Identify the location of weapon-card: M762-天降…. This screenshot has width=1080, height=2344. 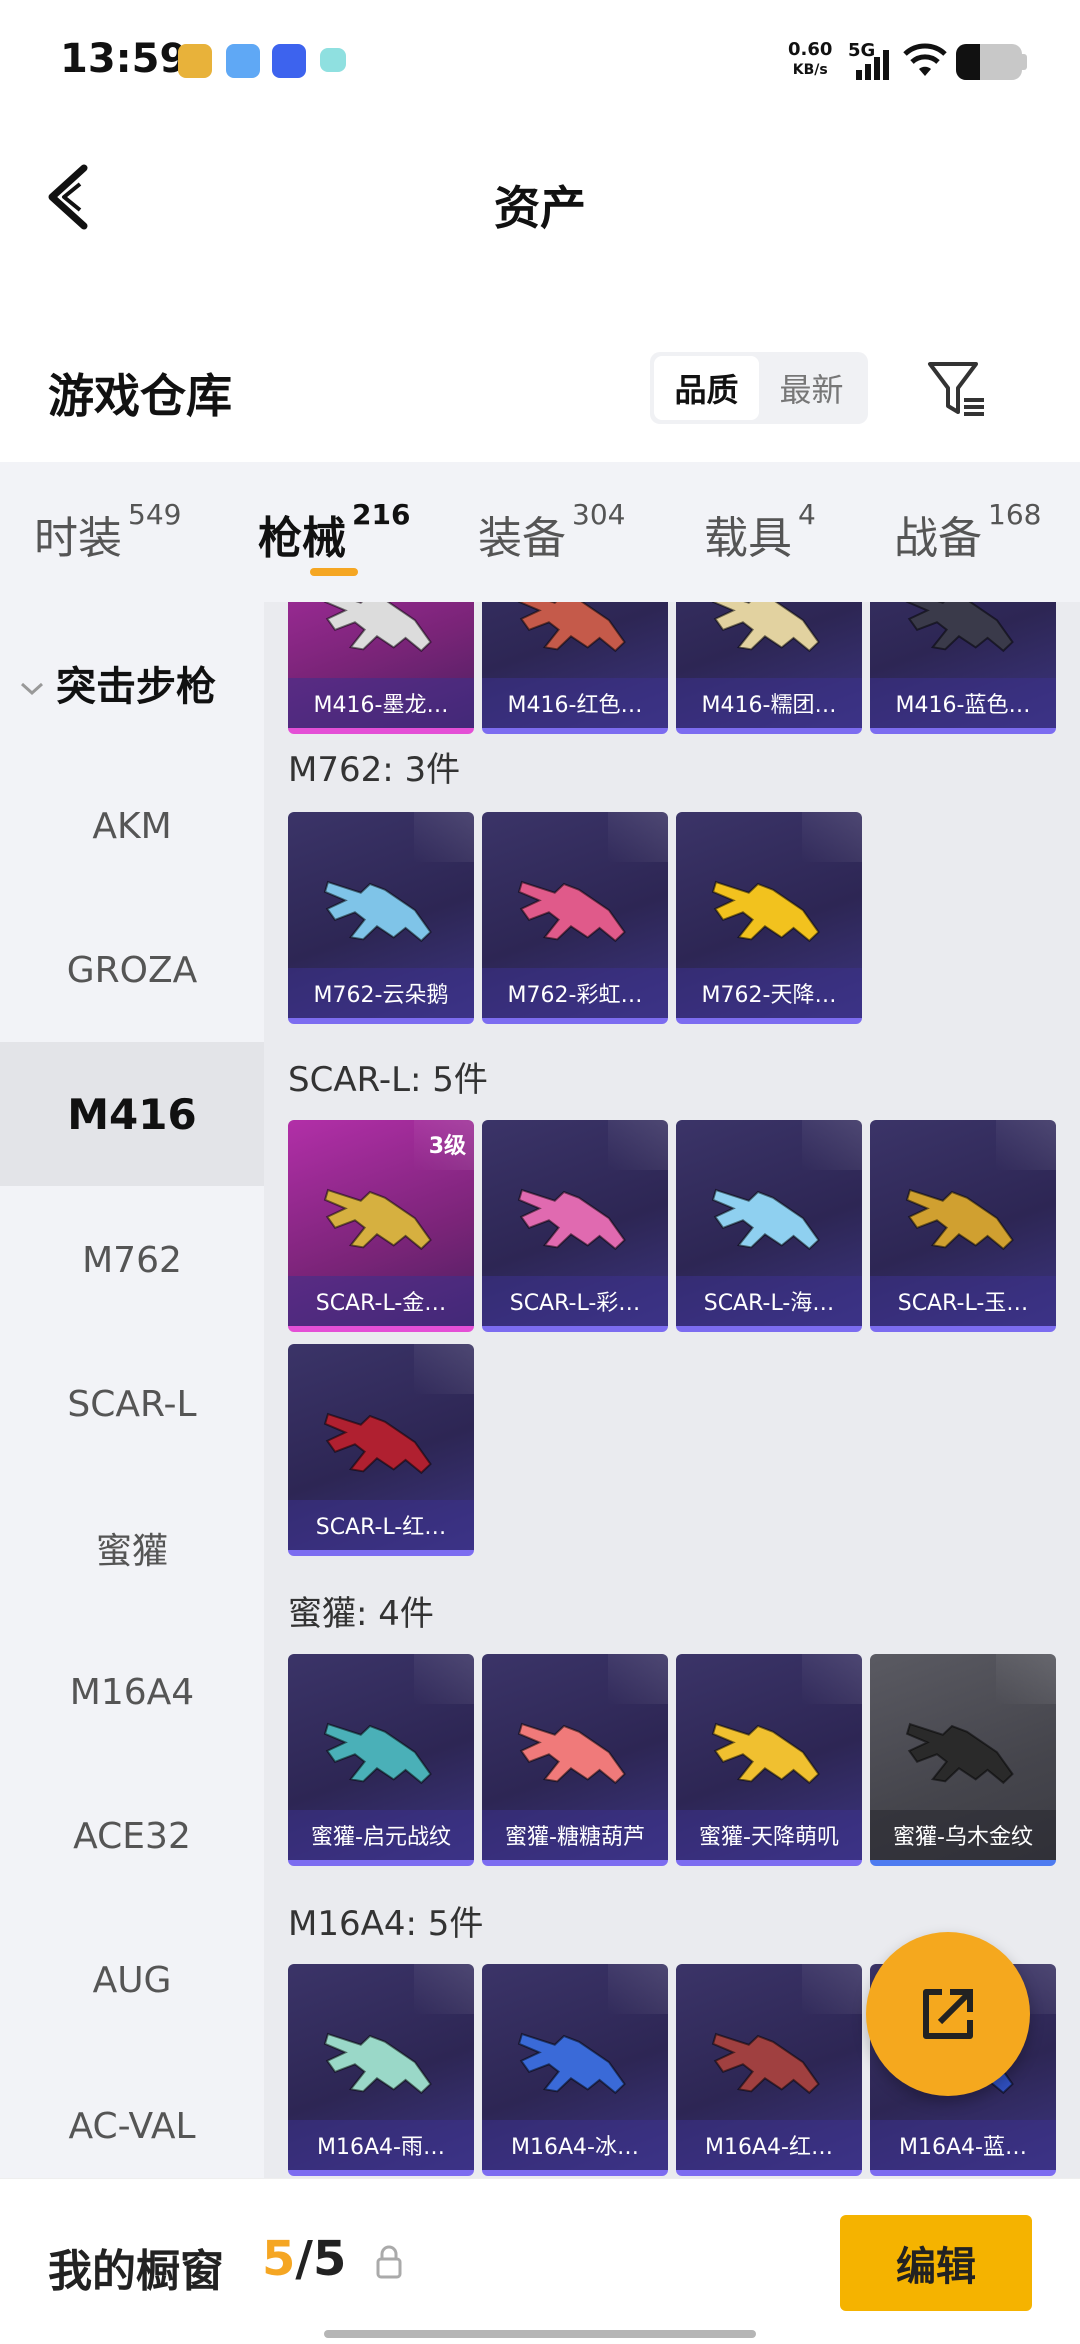
(769, 918).